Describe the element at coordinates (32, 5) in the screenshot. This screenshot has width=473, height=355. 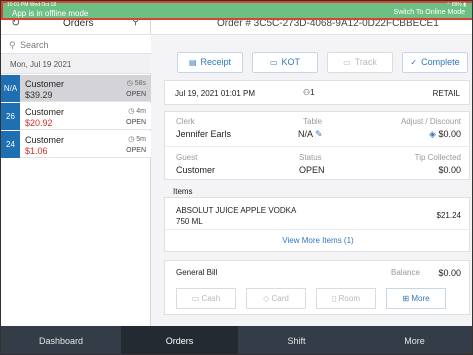
I see `status-time: 10:01 PM Wed Oct 18` at that location.